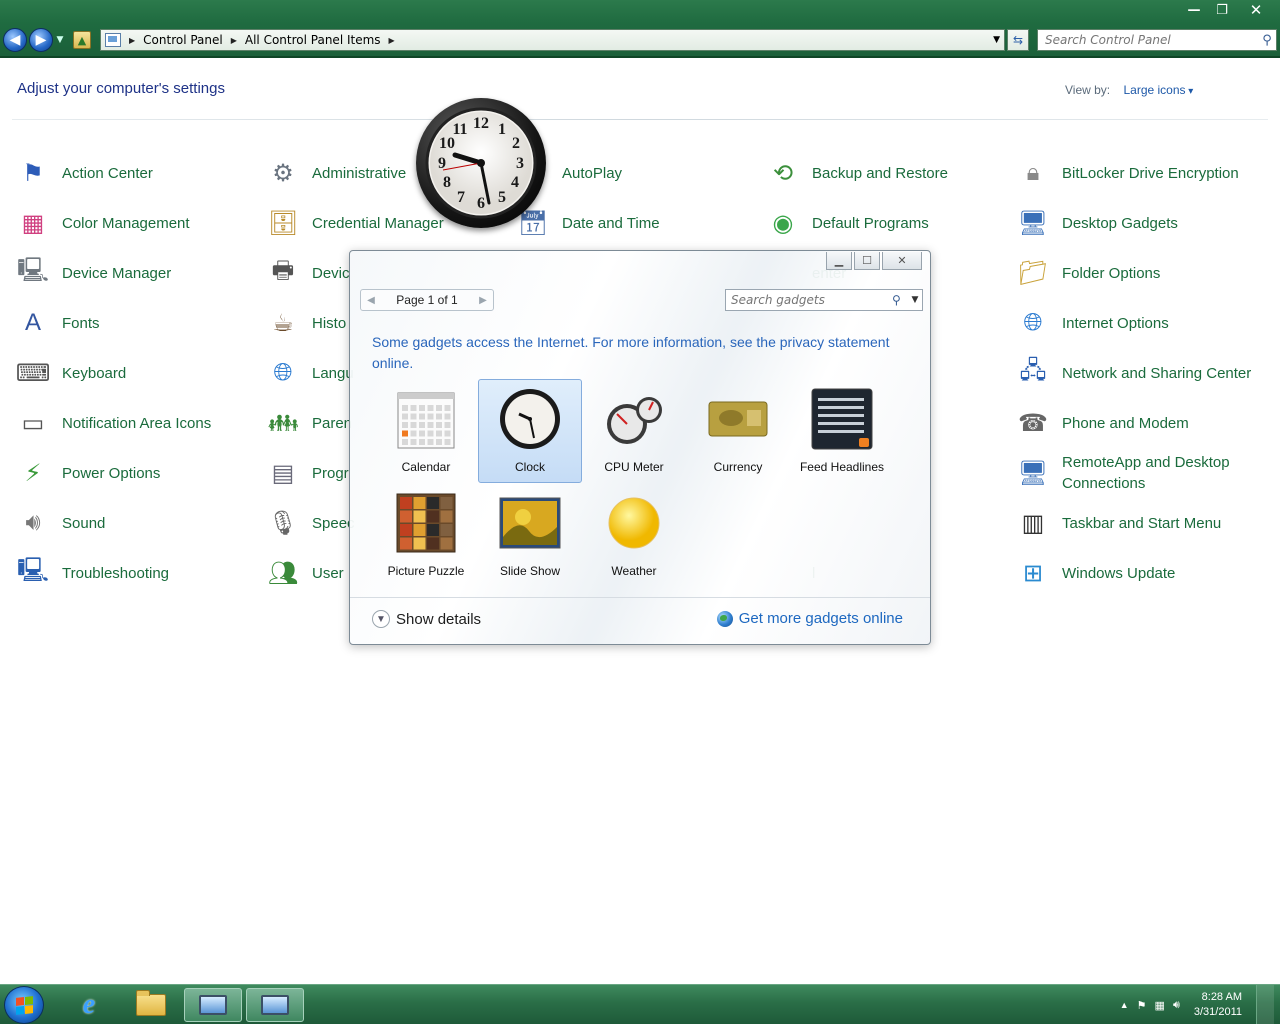 This screenshot has height=1024, width=1280. I want to click on control-panel-item-autoplay: ▶AutoPlay, so click(641, 173).